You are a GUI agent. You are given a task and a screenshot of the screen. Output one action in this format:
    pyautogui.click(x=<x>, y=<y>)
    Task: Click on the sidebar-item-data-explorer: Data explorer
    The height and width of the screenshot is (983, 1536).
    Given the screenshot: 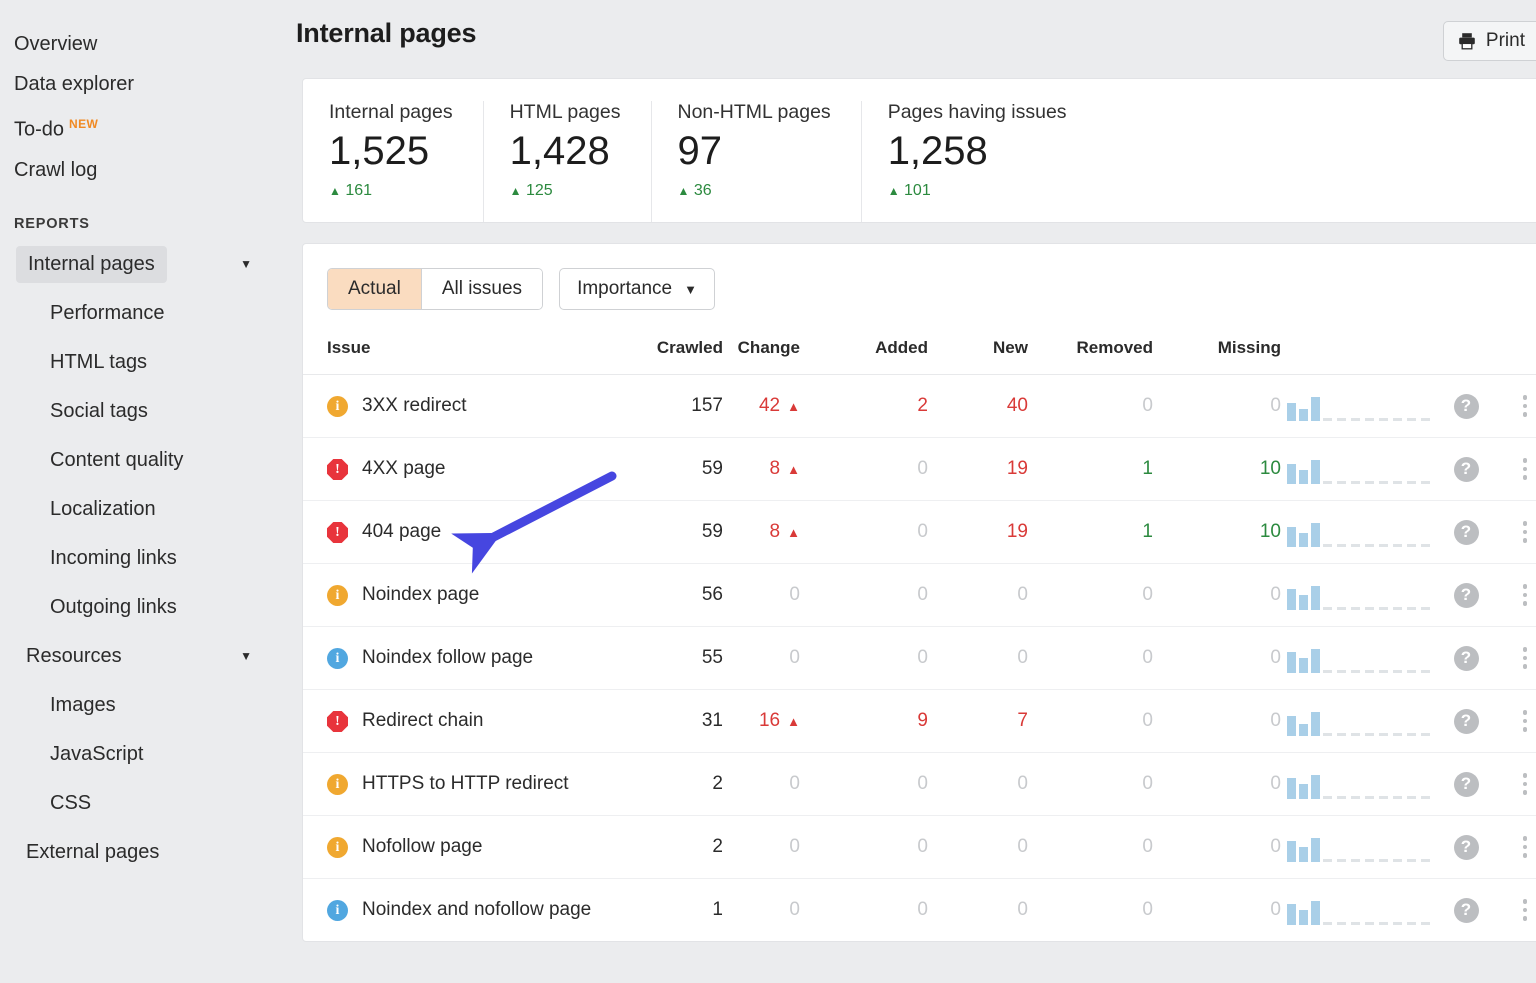 What is the action you would take?
    pyautogui.click(x=145, y=84)
    